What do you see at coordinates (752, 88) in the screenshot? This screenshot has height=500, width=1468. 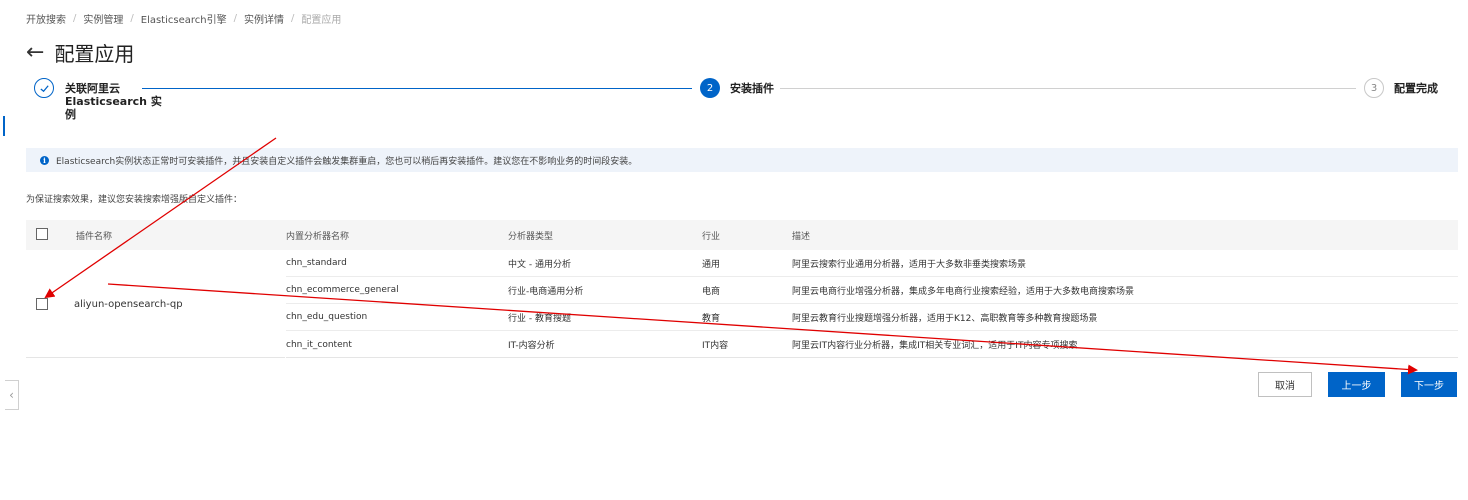 I see `step-2-label: 安装插件` at bounding box center [752, 88].